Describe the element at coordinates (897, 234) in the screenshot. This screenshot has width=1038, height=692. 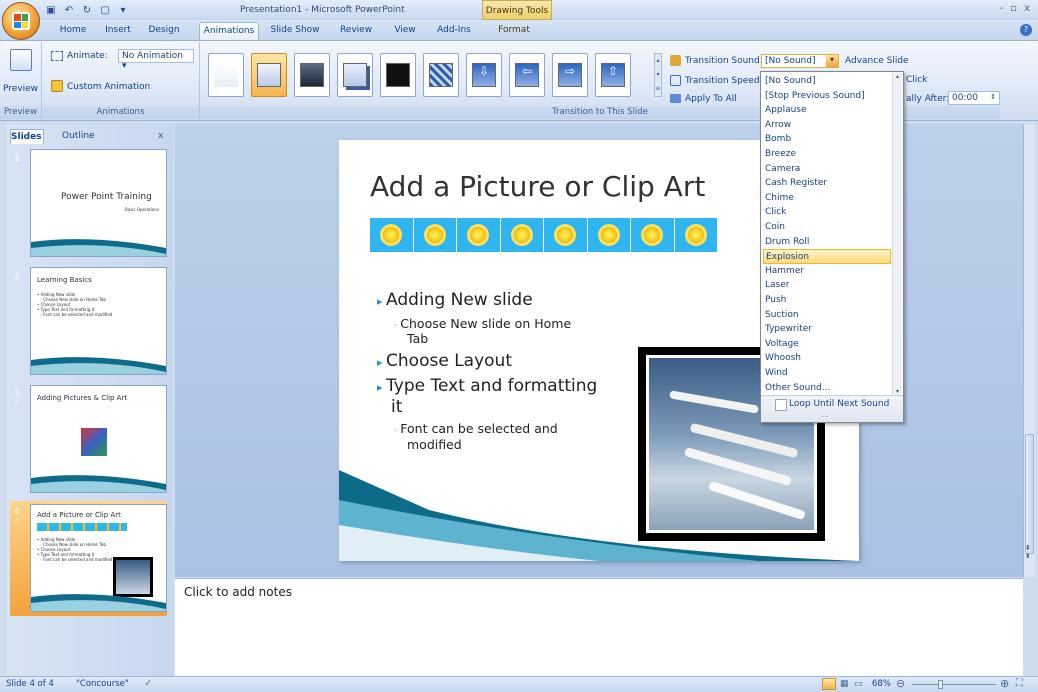
I see `dropdown-scrollbar: ▴ ▾` at that location.